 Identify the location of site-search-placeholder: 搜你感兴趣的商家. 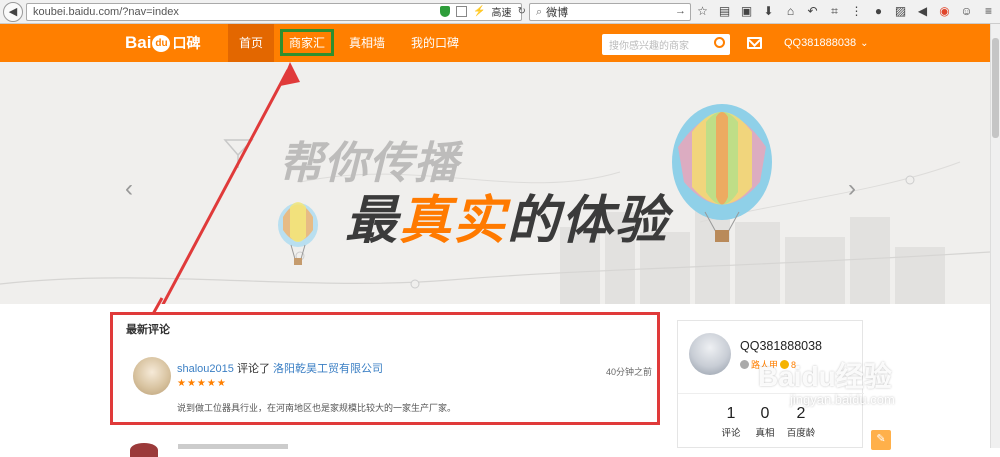
(649, 46).